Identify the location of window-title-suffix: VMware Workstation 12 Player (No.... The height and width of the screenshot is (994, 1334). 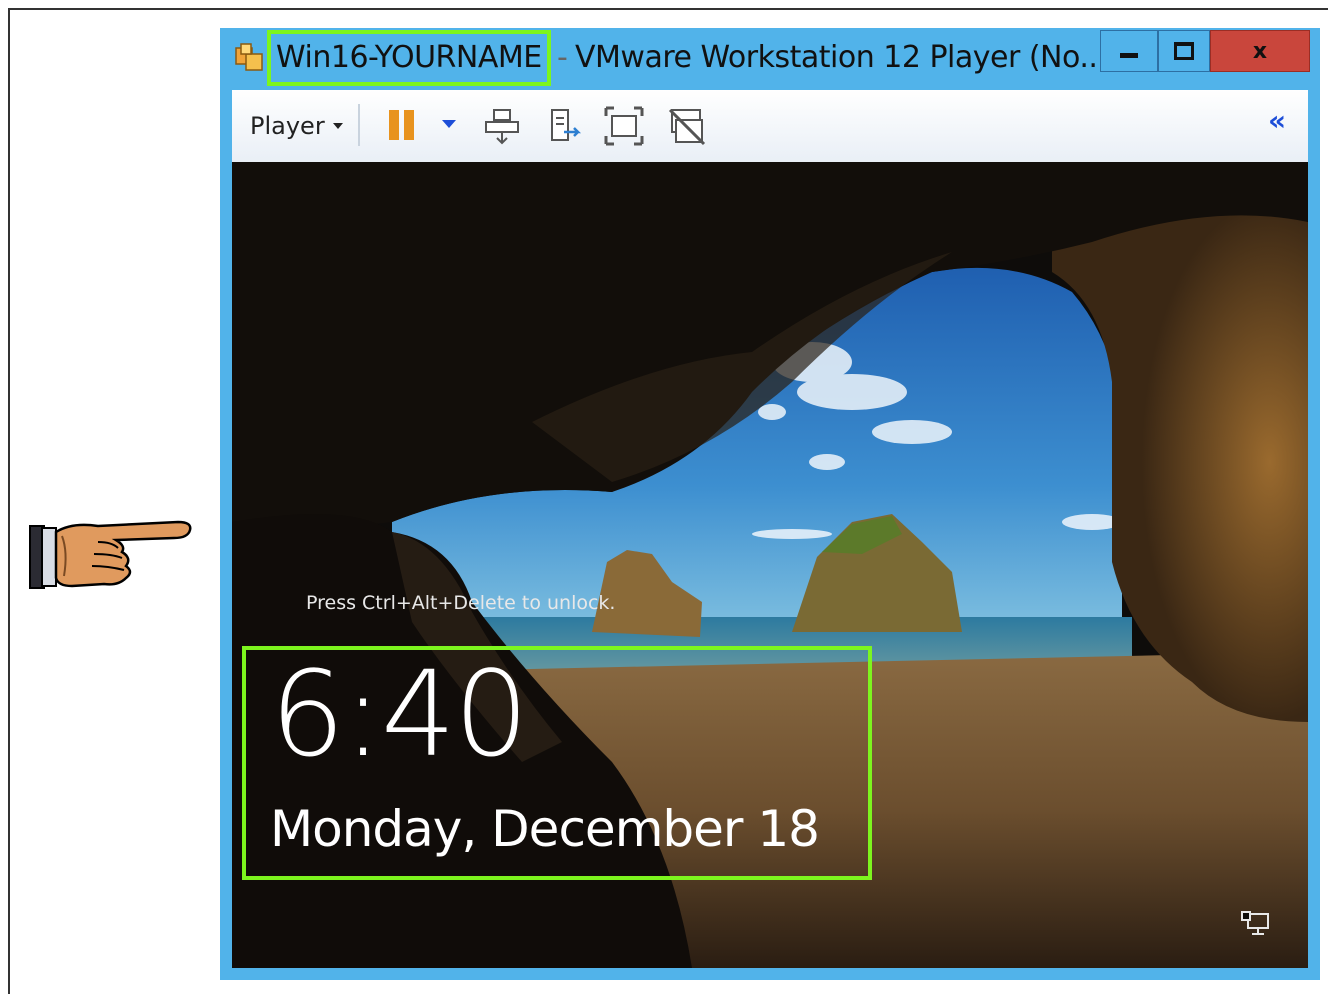
(841, 57).